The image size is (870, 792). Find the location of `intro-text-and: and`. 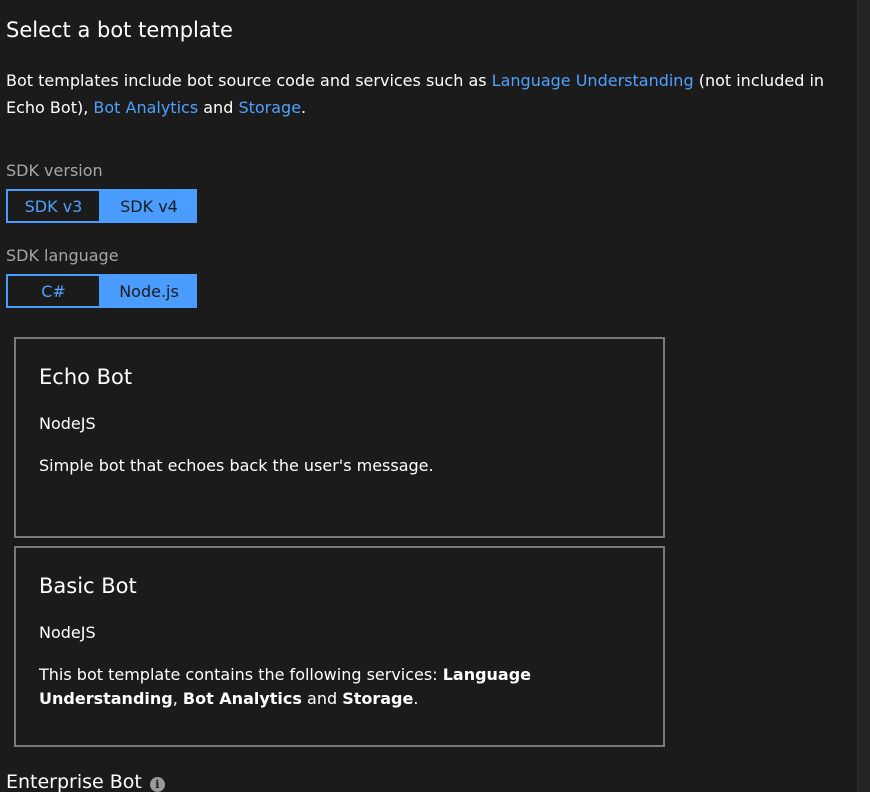

intro-text-and: and is located at coordinates (218, 107).